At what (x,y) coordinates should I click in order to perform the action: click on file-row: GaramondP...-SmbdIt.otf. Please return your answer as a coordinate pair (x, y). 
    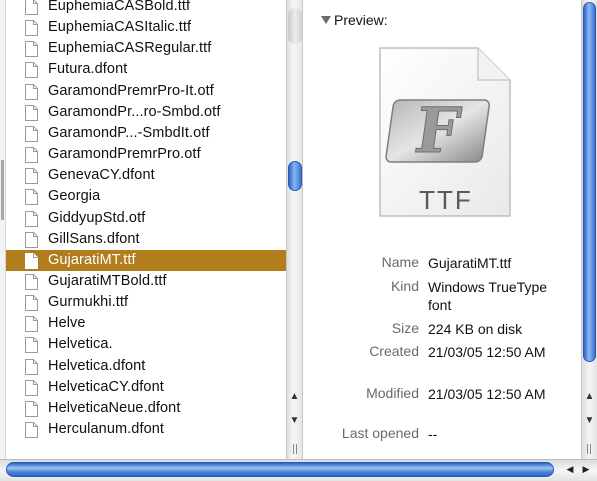
    Looking at the image, I should click on (146, 133).